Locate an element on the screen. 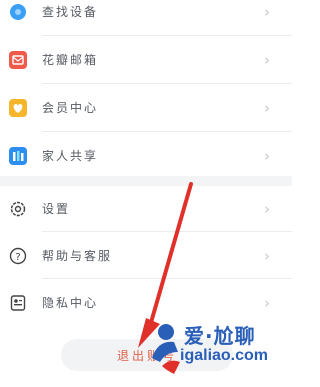 Image resolution: width=320 pixels, height=387 pixels. menu-item-label: 家人共享 is located at coordinates (70, 156).